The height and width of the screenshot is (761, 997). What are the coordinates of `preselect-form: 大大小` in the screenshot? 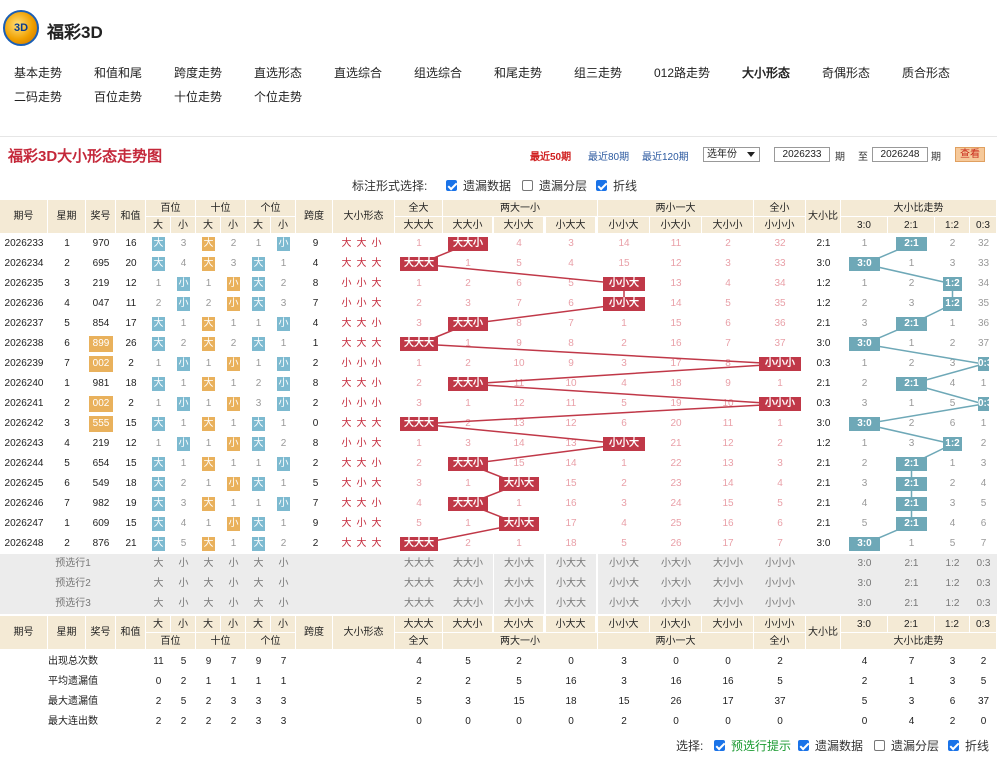 It's located at (468, 604).